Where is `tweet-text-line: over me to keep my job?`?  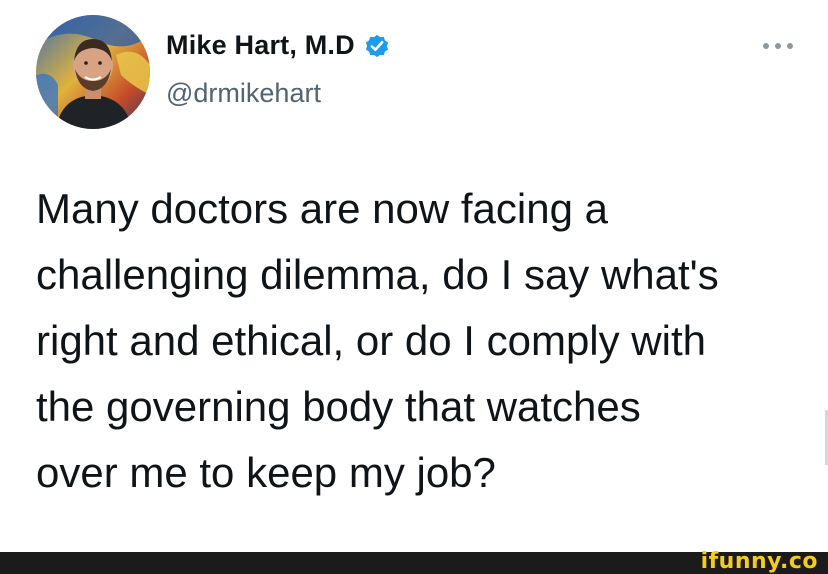 tweet-text-line: over me to keep my job? is located at coordinates (266, 472).